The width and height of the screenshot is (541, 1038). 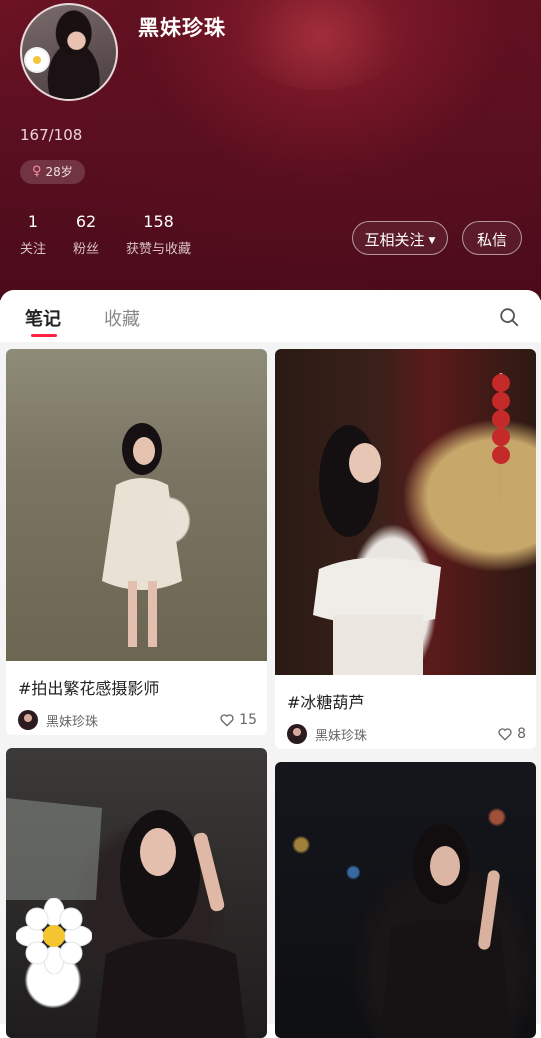 I want to click on stat-likes-collects: 158 获赞与收藏, so click(x=158, y=234).